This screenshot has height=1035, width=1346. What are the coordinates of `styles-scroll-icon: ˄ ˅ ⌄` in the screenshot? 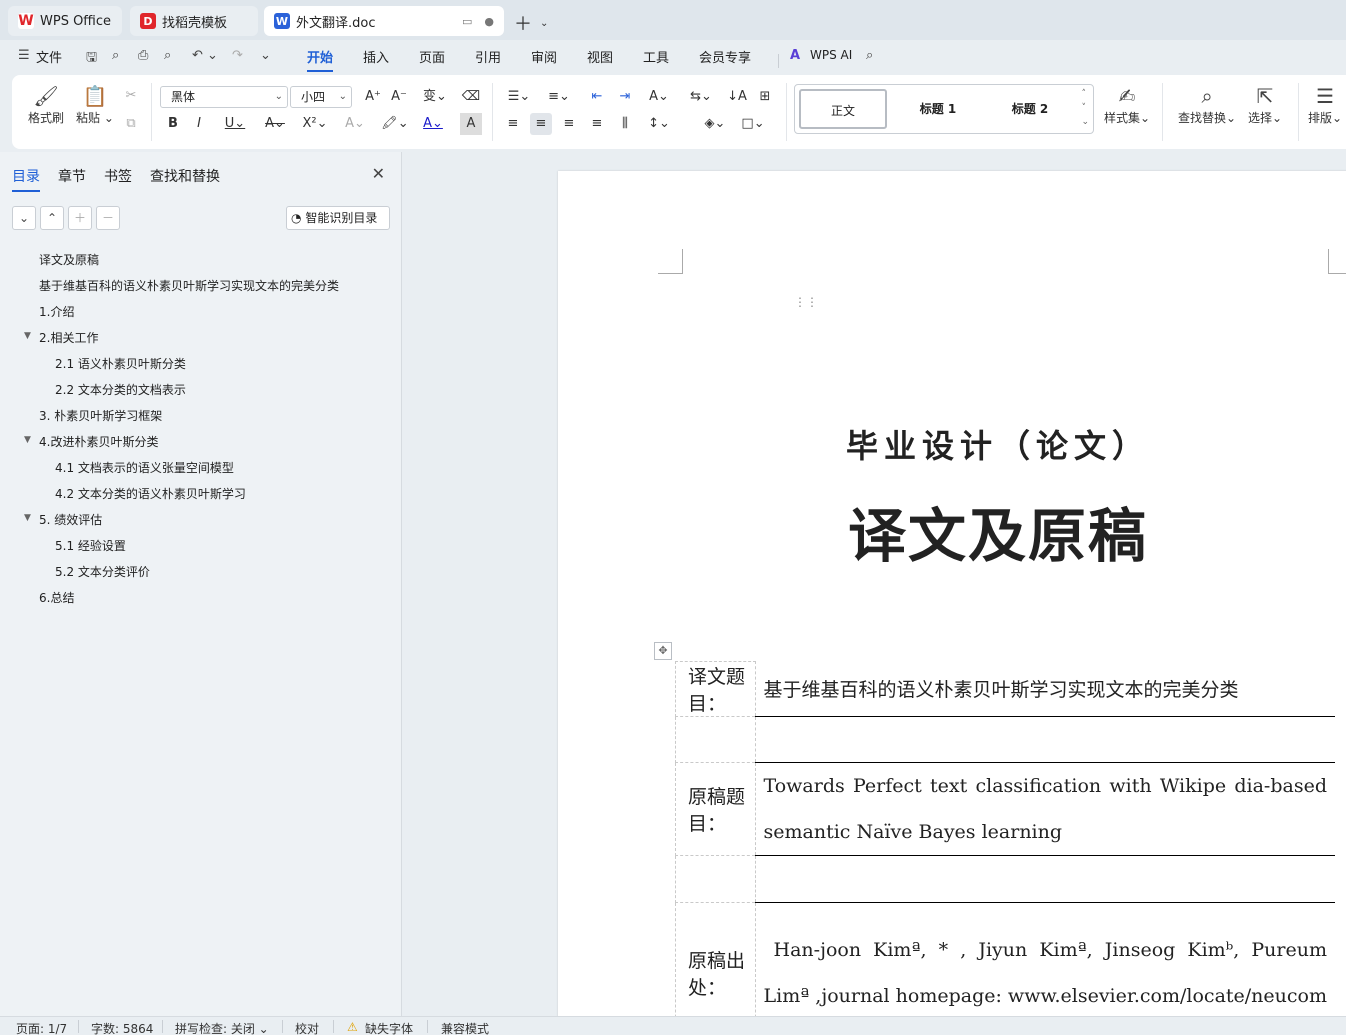 It's located at (1085, 108).